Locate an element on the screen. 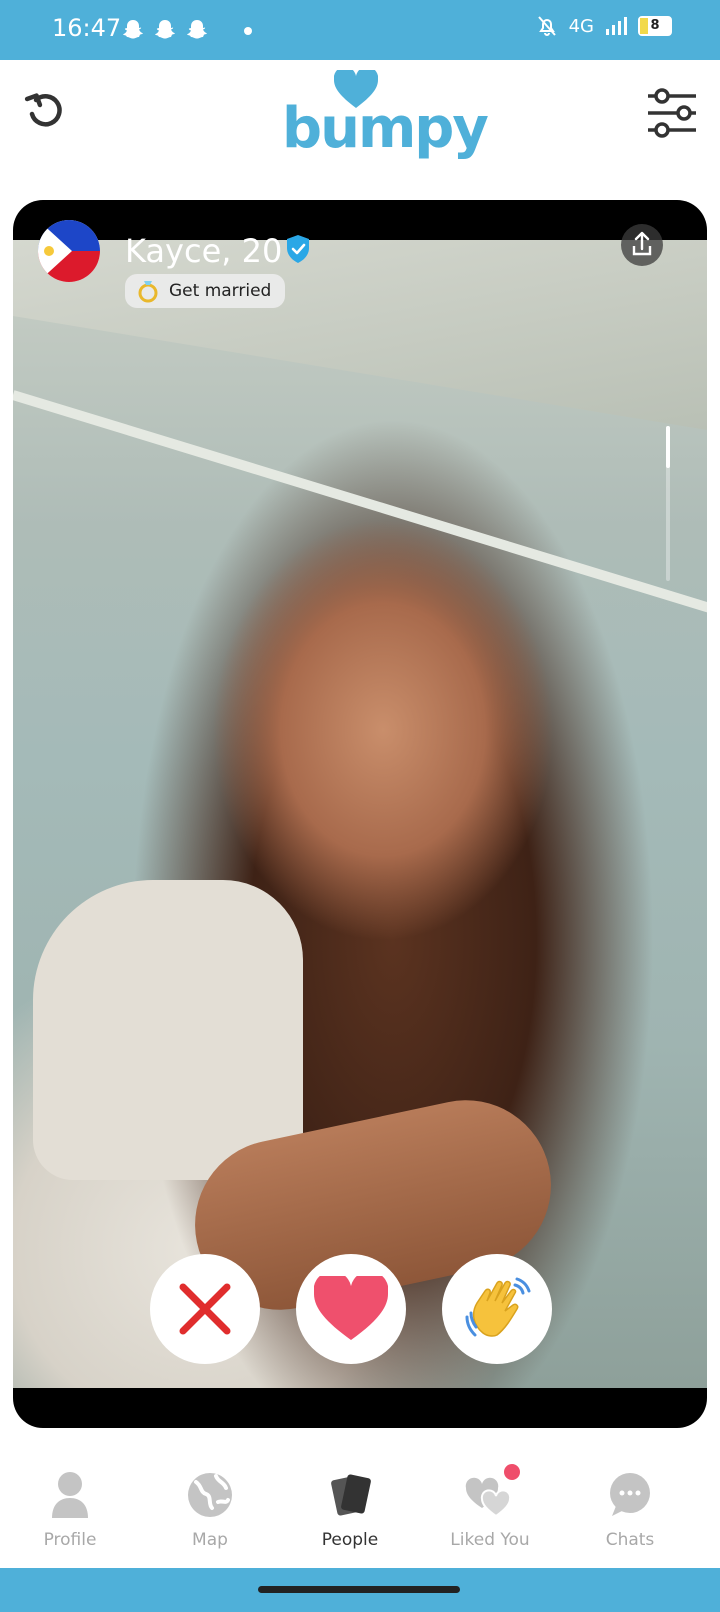 The height and width of the screenshot is (1612, 720). nav-liked-you: Liked You is located at coordinates (490, 1506).